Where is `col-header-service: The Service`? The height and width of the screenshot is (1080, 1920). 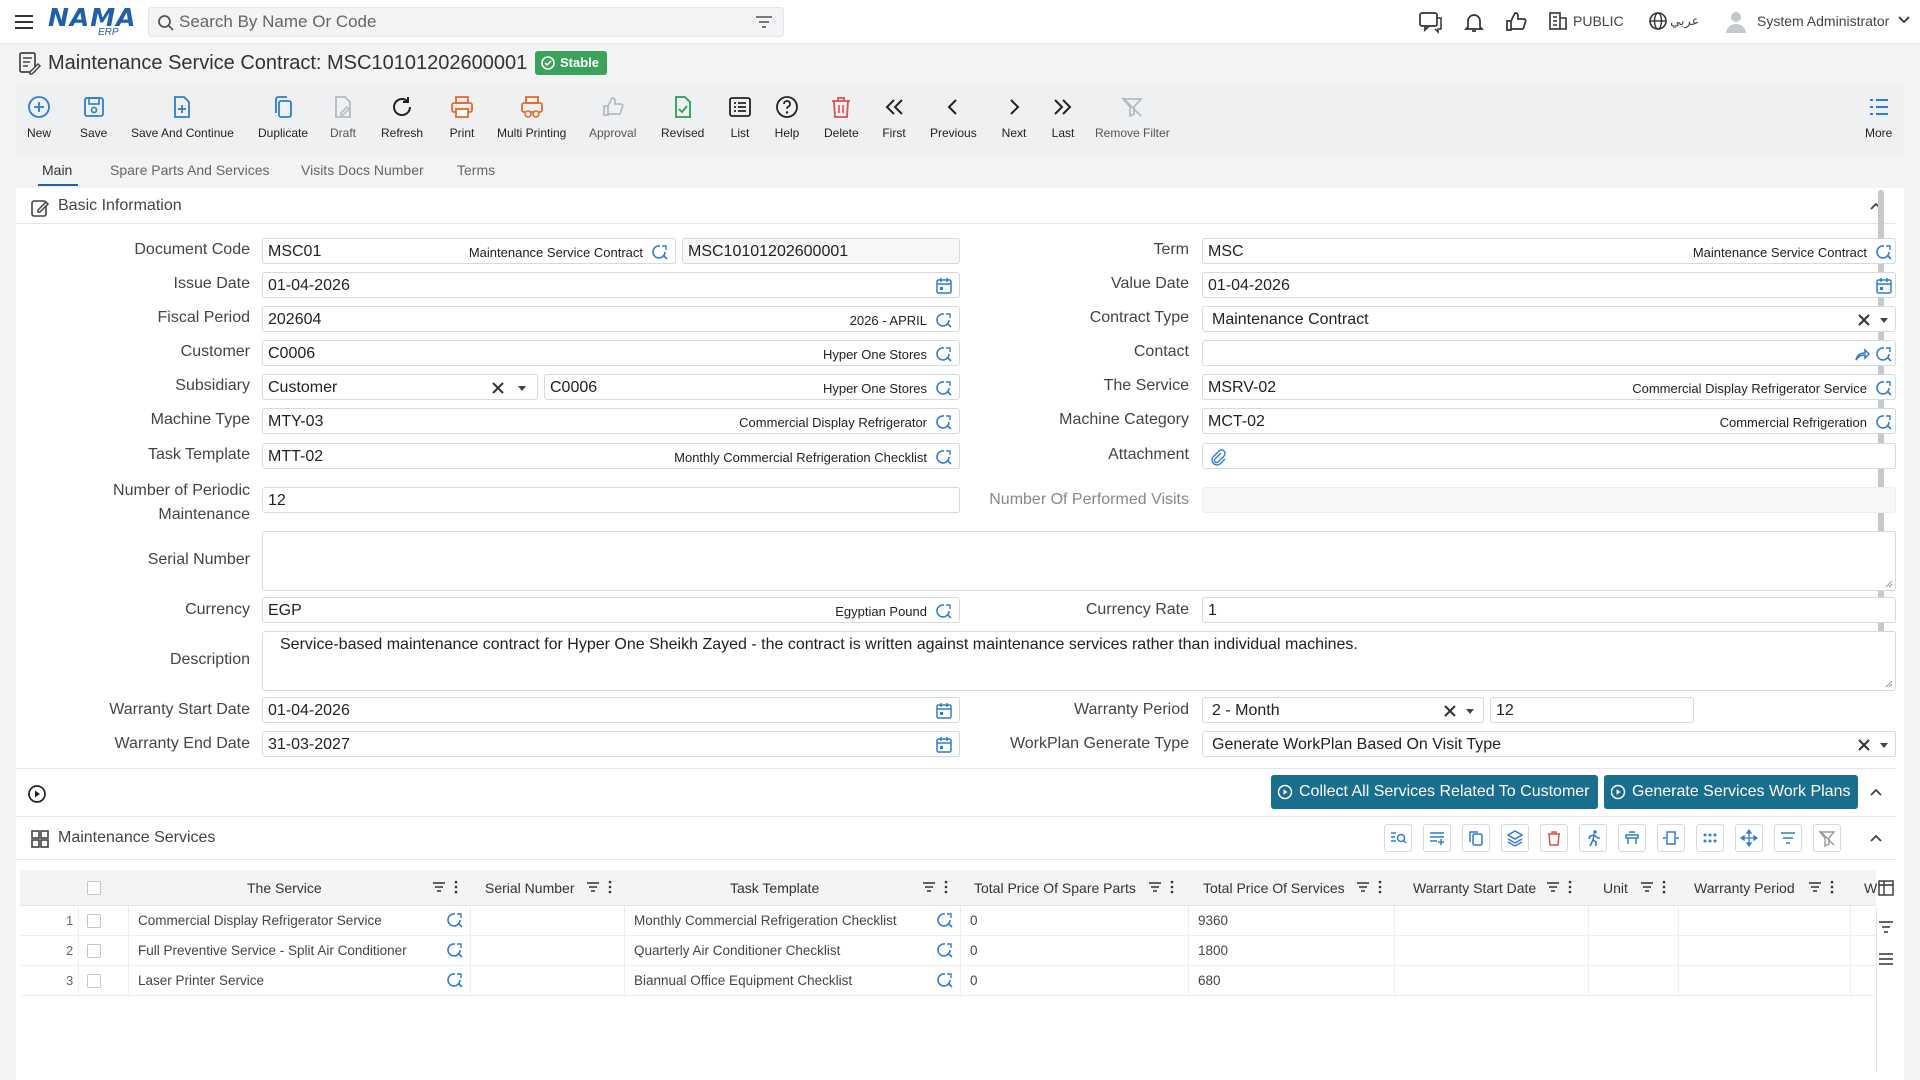 col-header-service: The Service is located at coordinates (284, 888).